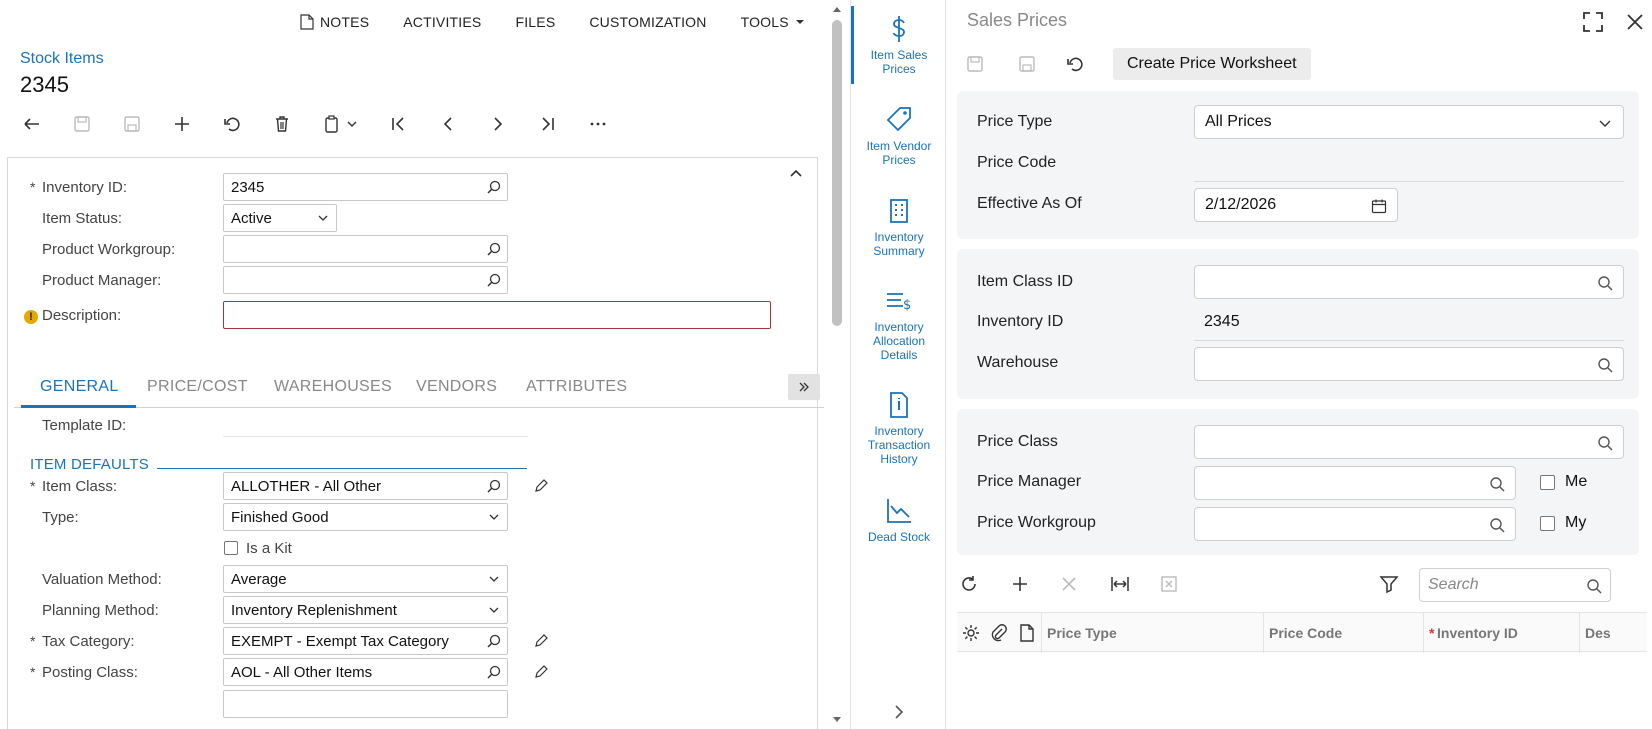  What do you see at coordinates (969, 584) in the screenshot?
I see `refresh-button` at bounding box center [969, 584].